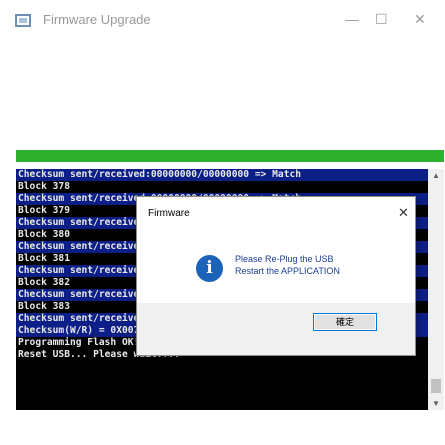 The height and width of the screenshot is (445, 445). Describe the element at coordinates (345, 322) in the screenshot. I see `ok-button: 確定` at that location.